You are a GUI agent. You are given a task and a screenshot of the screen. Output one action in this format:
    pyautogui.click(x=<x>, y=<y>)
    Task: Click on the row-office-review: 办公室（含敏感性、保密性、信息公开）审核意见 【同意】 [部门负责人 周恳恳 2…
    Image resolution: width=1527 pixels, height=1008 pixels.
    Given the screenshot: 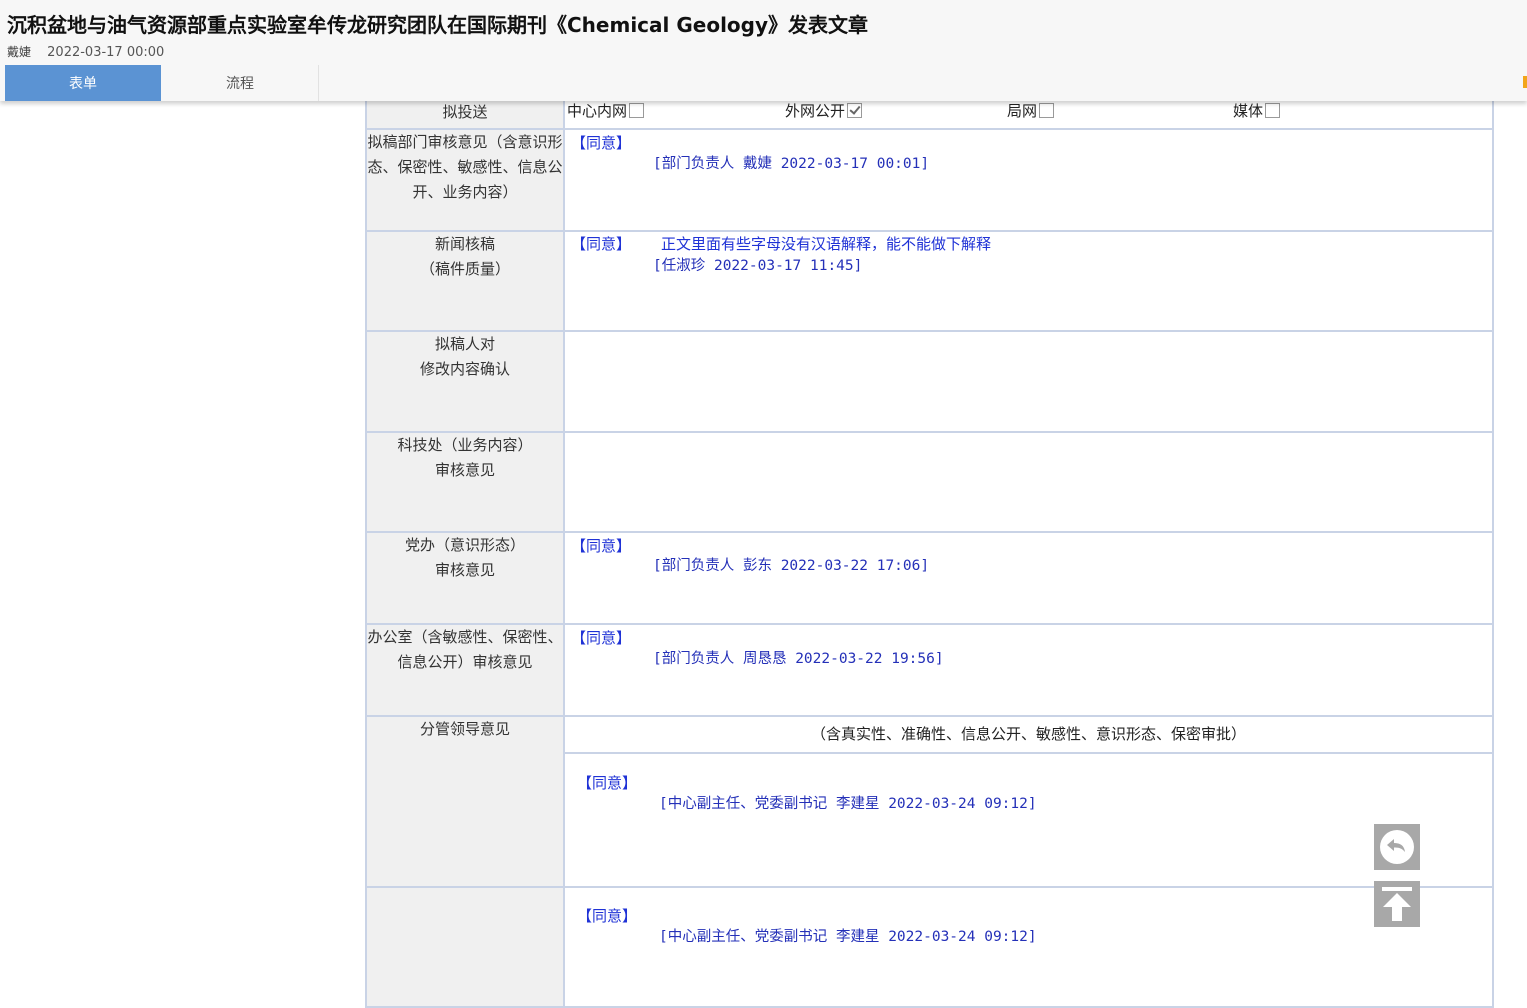 What is the action you would take?
    pyautogui.click(x=929, y=670)
    